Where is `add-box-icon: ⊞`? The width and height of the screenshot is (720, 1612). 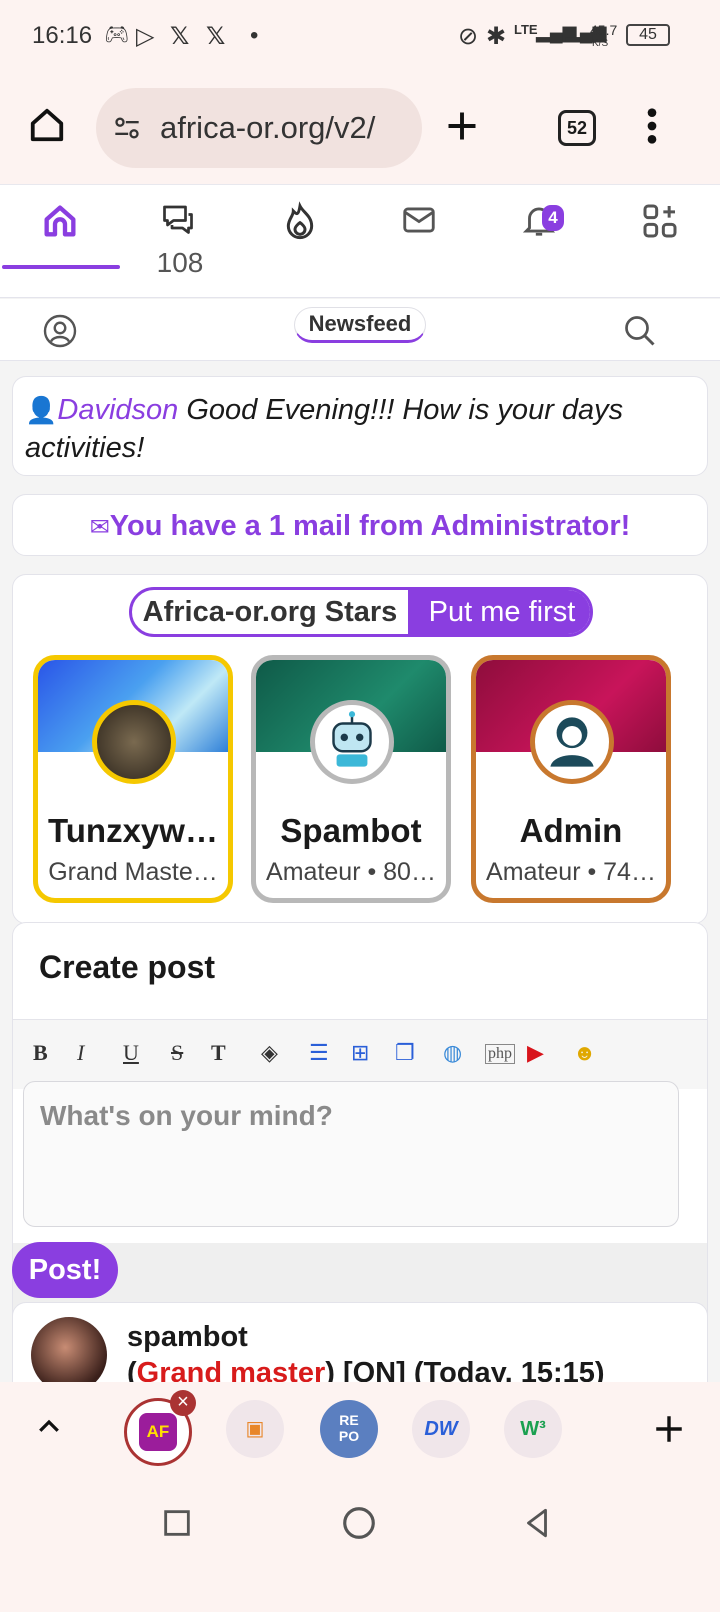
add-box-icon: ⊞ is located at coordinates (360, 1053).